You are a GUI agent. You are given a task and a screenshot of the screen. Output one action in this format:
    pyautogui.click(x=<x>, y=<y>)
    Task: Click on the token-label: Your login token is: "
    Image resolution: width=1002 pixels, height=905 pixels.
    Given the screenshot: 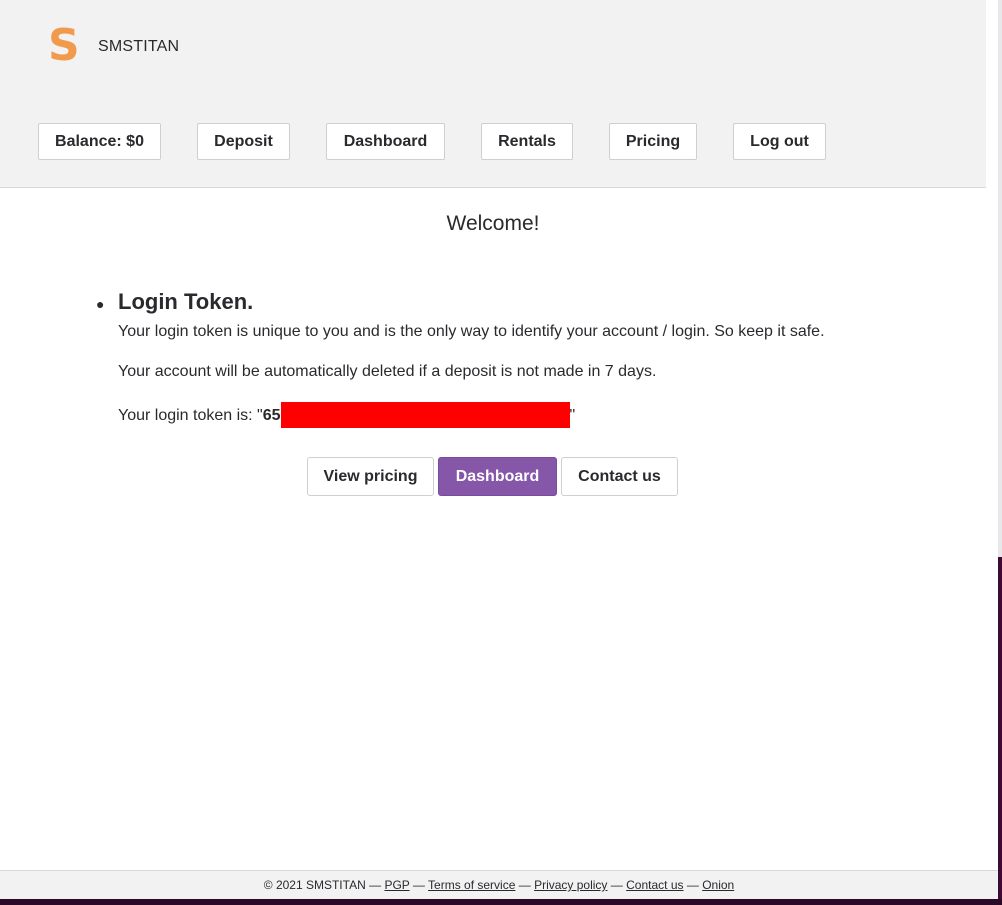 What is the action you would take?
    pyautogui.click(x=190, y=416)
    